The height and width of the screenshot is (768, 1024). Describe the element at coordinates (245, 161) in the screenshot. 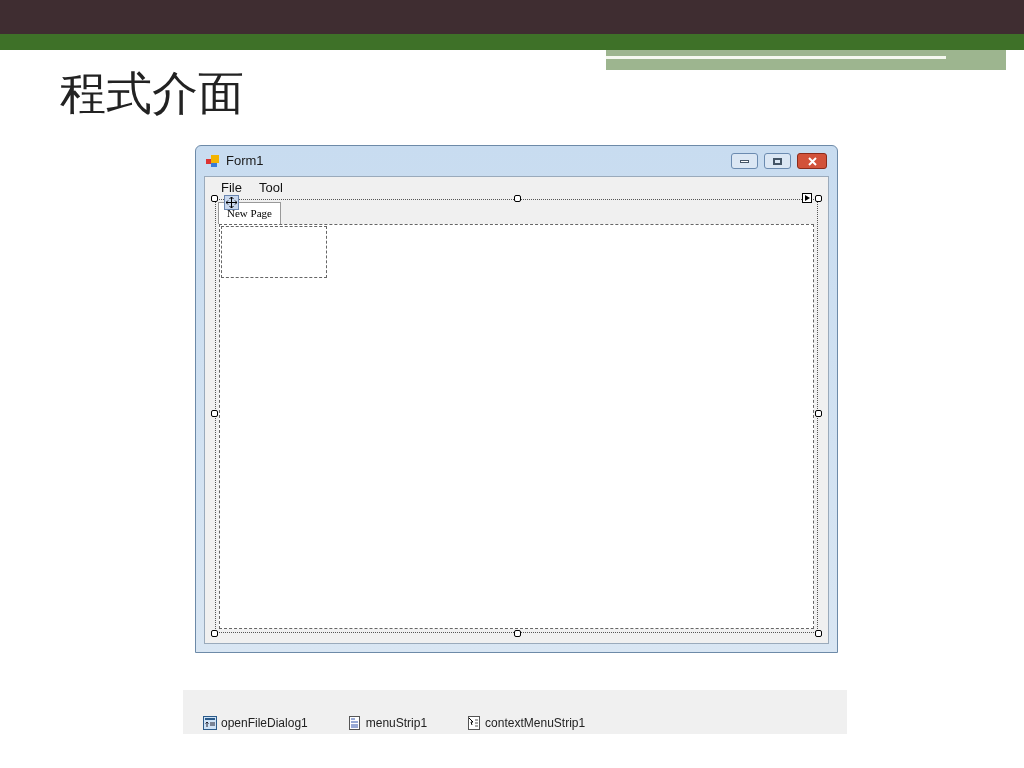

I see `window-title: Form1` at that location.